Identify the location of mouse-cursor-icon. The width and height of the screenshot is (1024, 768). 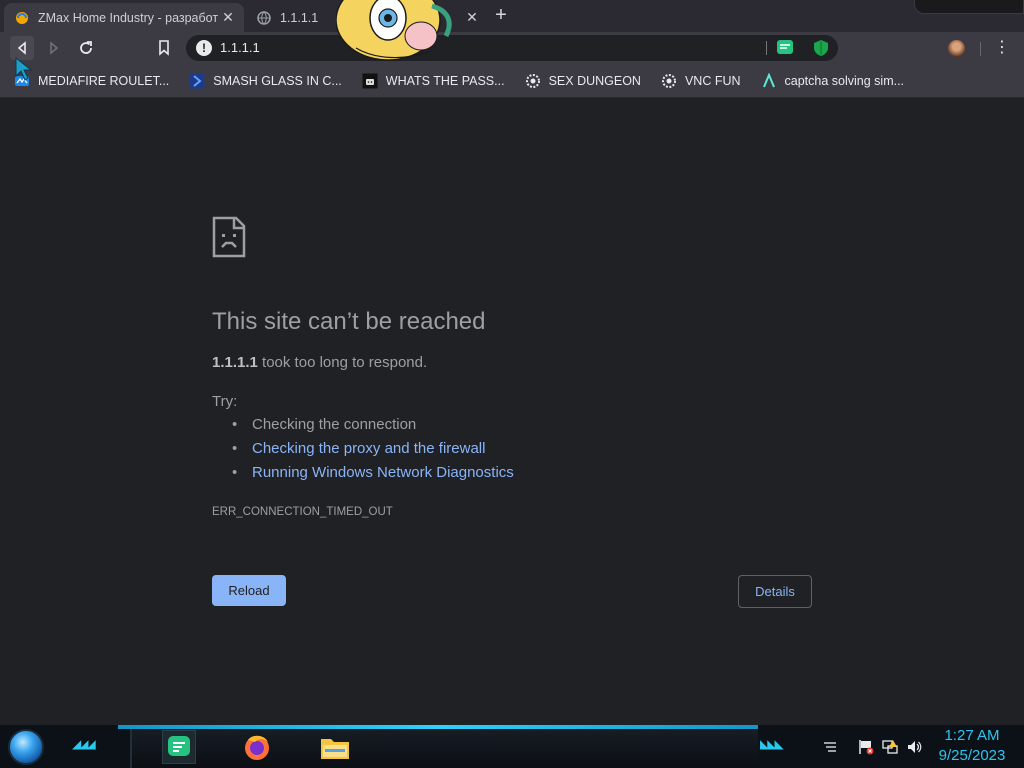
(24, 68).